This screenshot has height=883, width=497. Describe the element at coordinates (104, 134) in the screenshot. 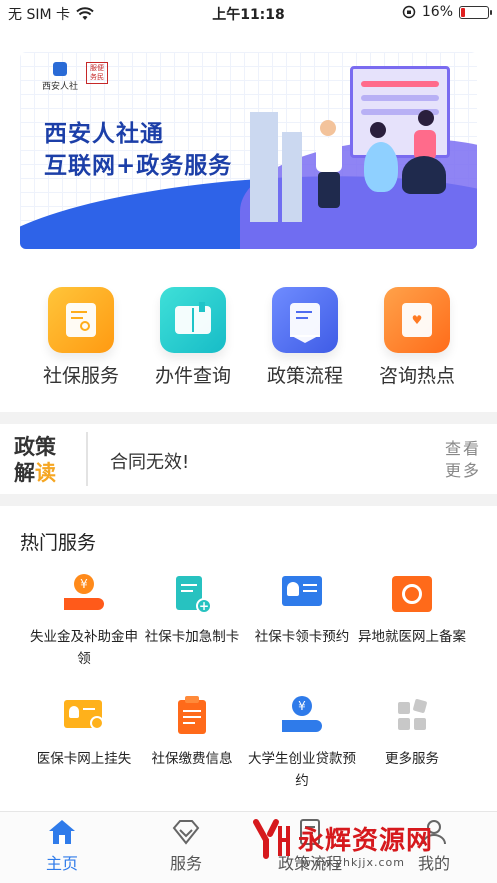

I see `banner-title: 西安人社通` at that location.